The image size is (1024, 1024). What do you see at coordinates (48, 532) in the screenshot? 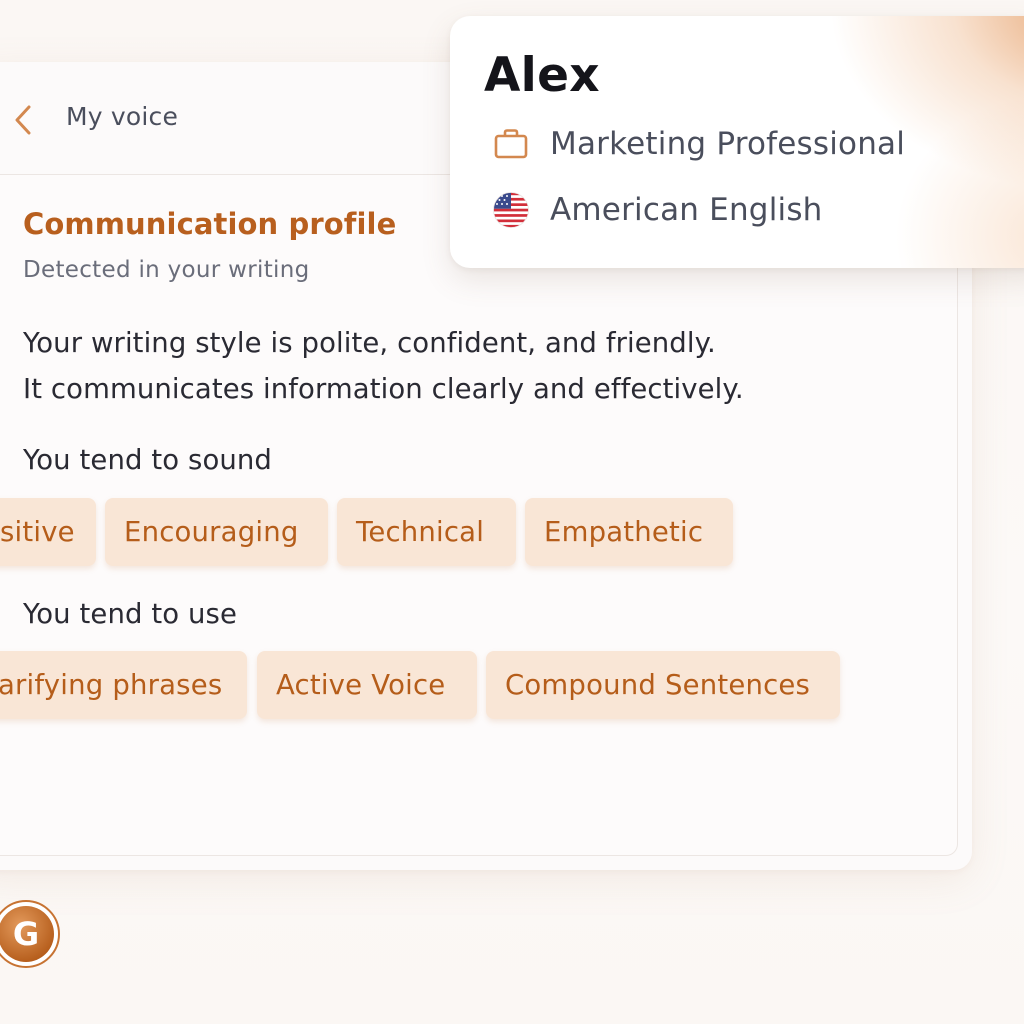
I see `tone-chip-positive: sitive` at bounding box center [48, 532].